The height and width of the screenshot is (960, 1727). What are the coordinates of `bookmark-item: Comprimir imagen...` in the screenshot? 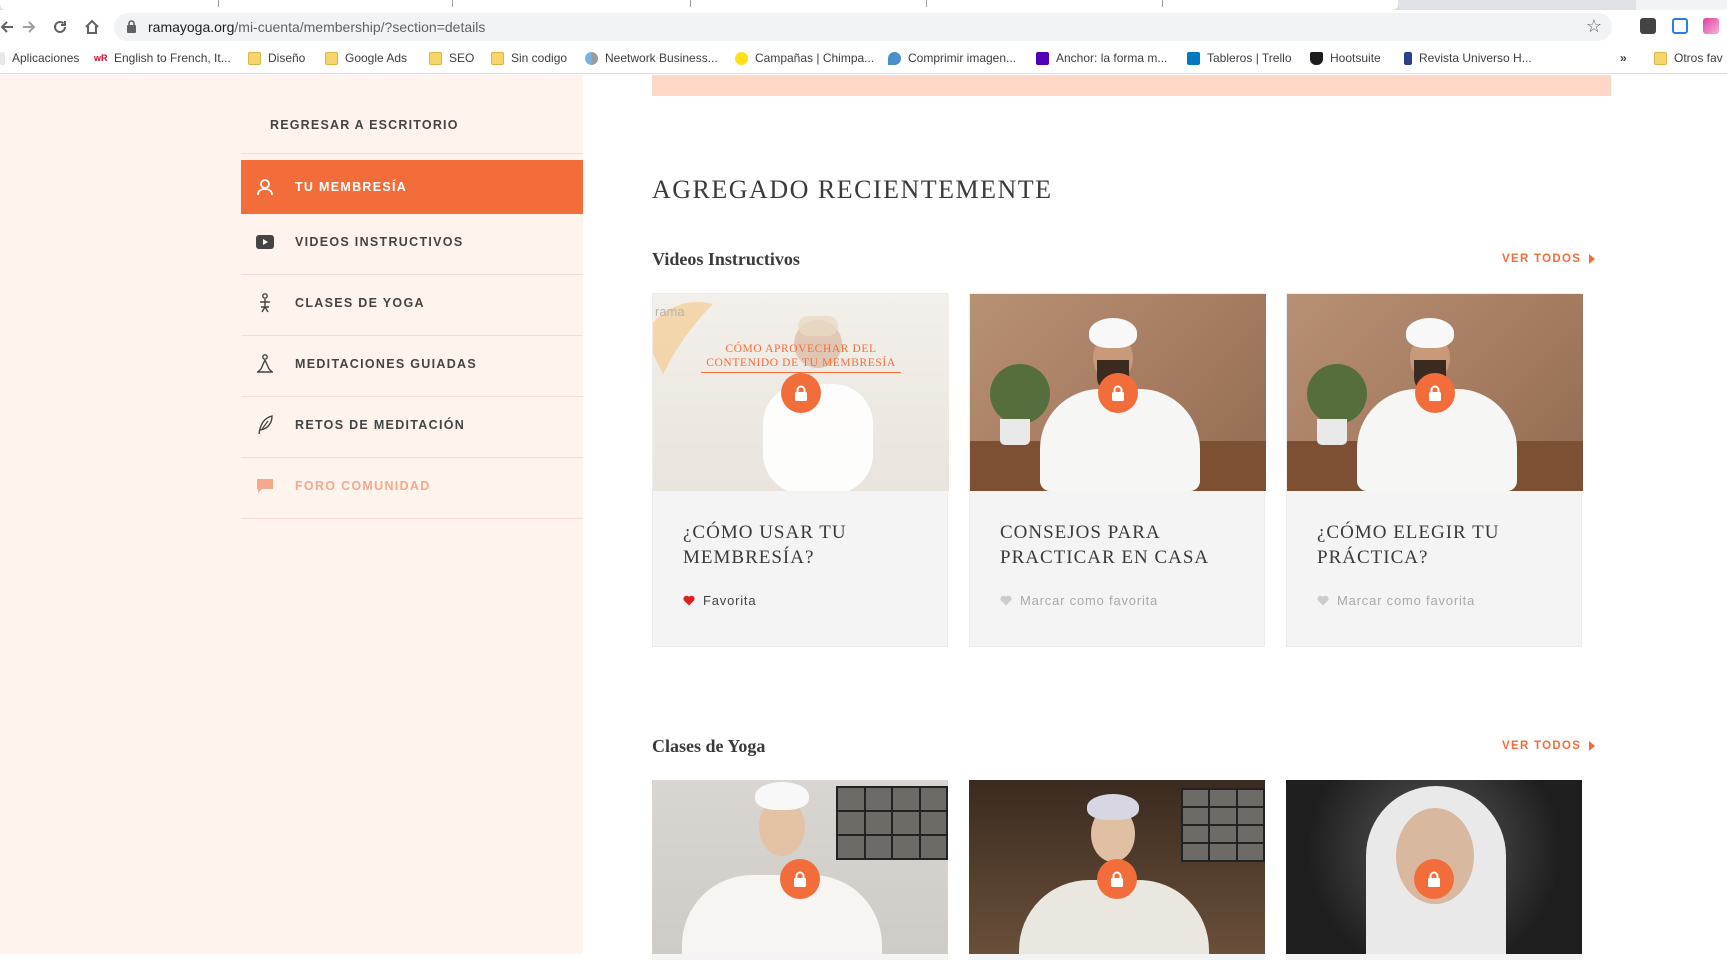 It's located at (952, 58).